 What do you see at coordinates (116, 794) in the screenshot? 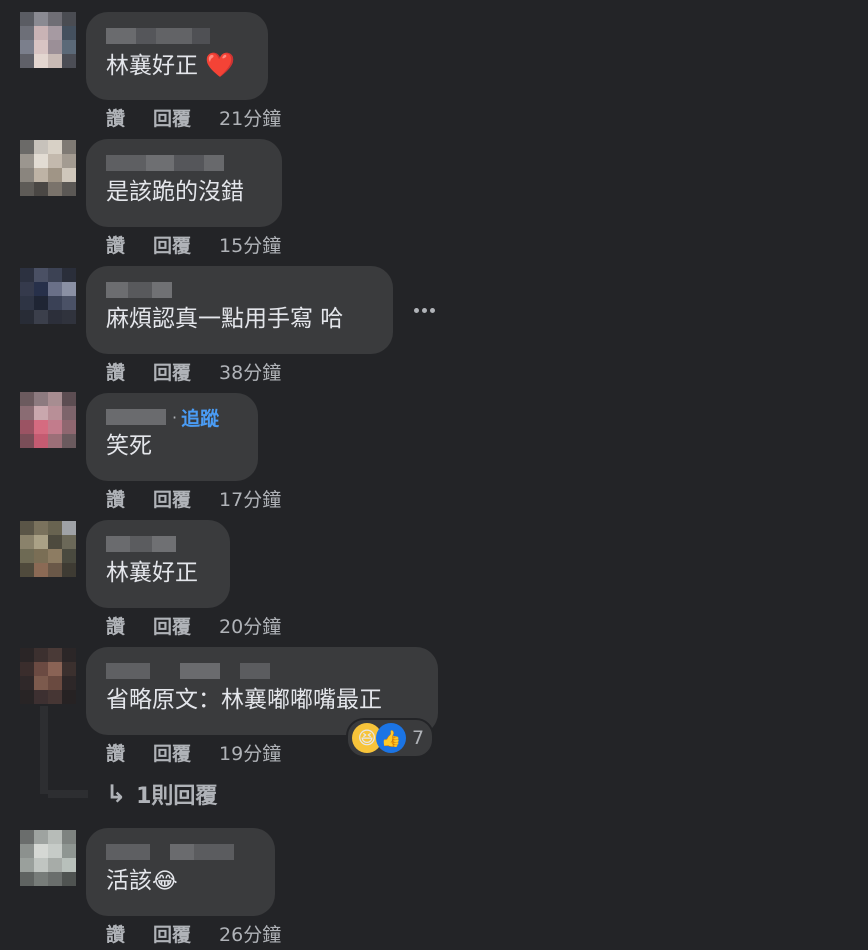
I see `reply-arrow-icon: ↳` at bounding box center [116, 794].